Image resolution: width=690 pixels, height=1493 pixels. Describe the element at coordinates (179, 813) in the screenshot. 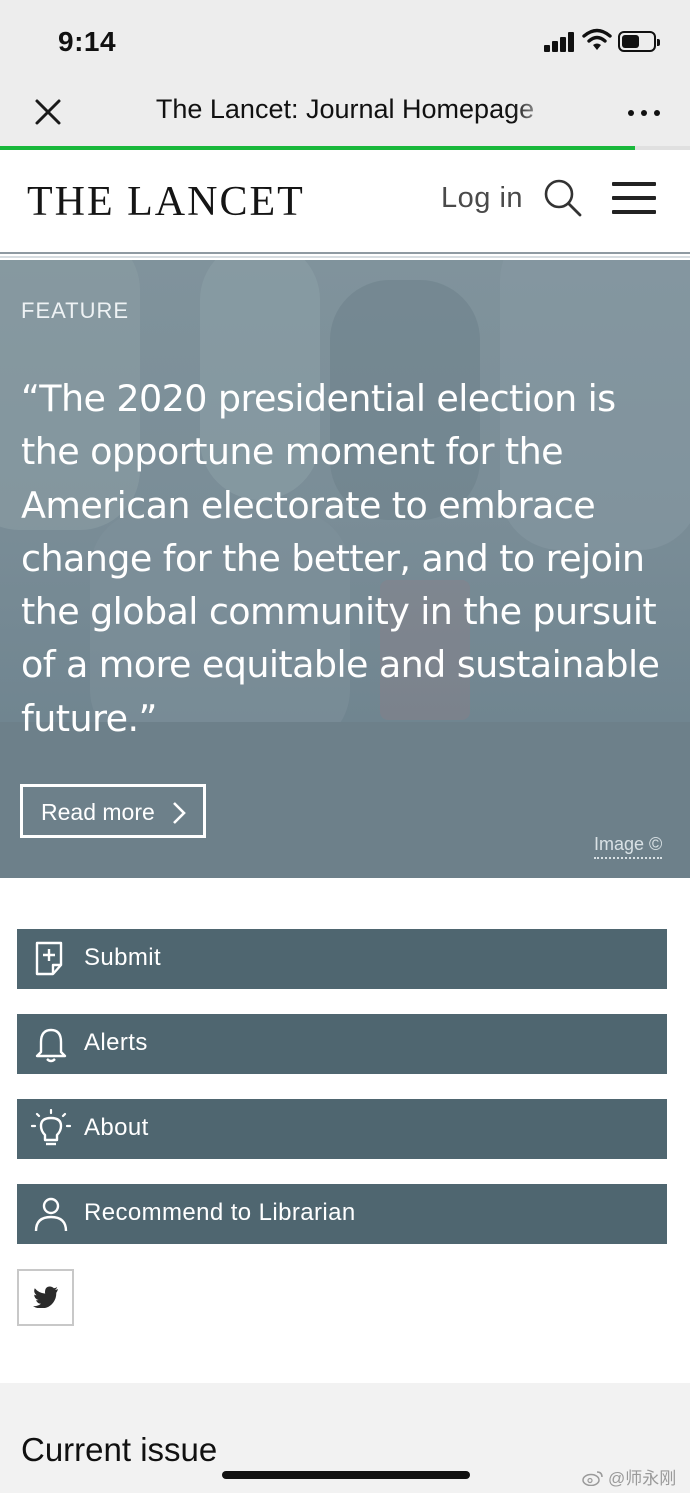

I see `chevron-right-icon` at that location.